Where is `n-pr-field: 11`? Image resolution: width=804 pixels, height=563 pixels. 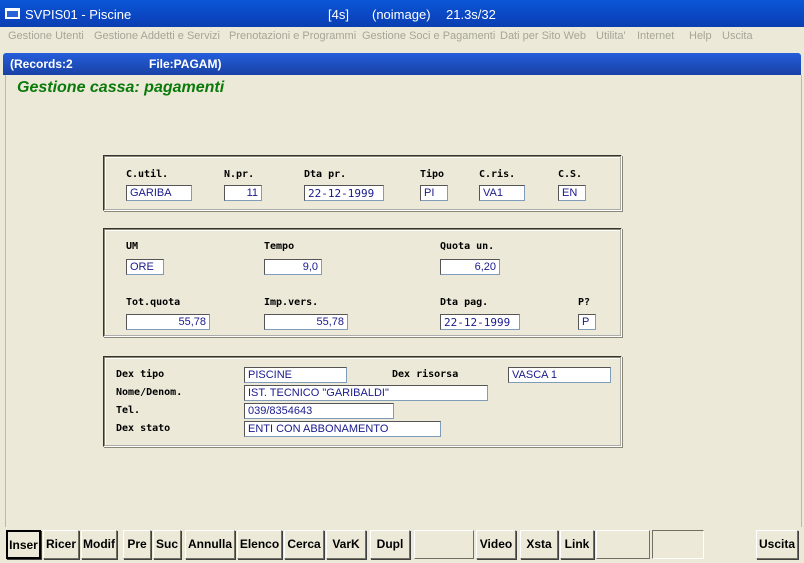 n-pr-field: 11 is located at coordinates (243, 193).